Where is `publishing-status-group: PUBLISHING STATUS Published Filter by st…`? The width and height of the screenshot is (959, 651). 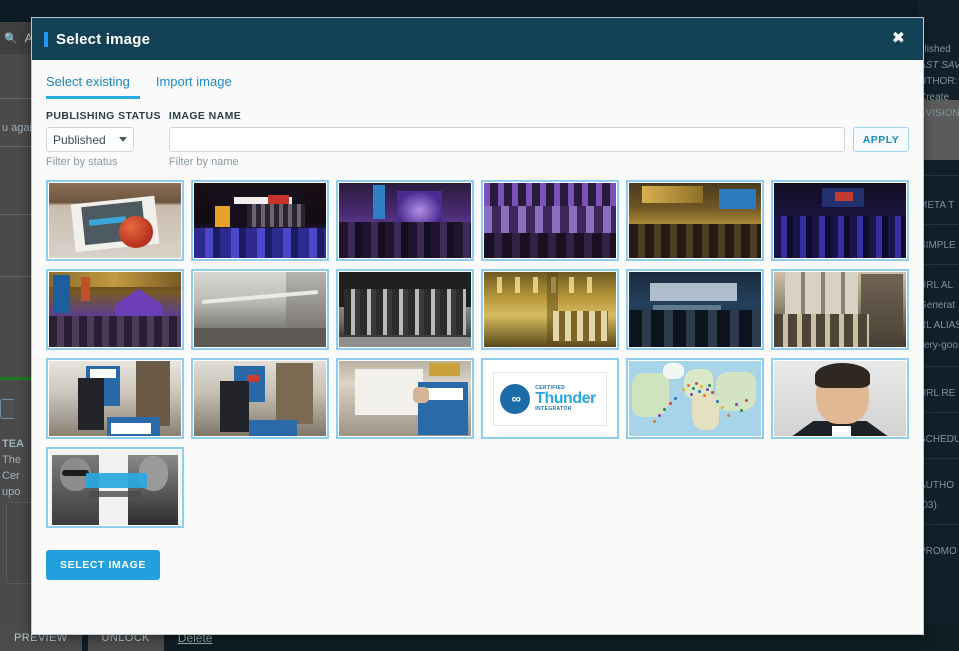
publishing-status-group: PUBLISHING STATUS Published Filter by st… is located at coordinates (103, 139).